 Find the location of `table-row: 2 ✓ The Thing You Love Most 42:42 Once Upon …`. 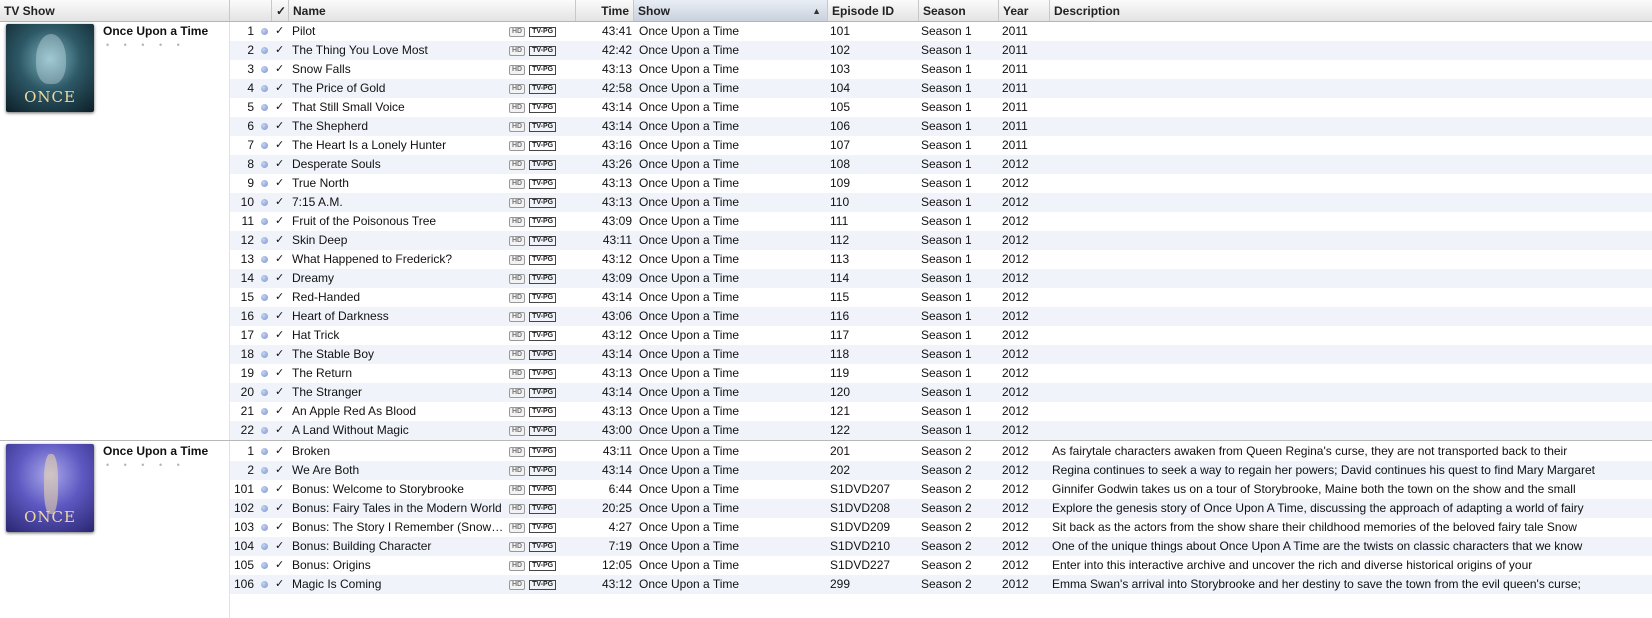

table-row: 2 ✓ The Thing You Love Most 42:42 Once Upon … is located at coordinates (941, 50).